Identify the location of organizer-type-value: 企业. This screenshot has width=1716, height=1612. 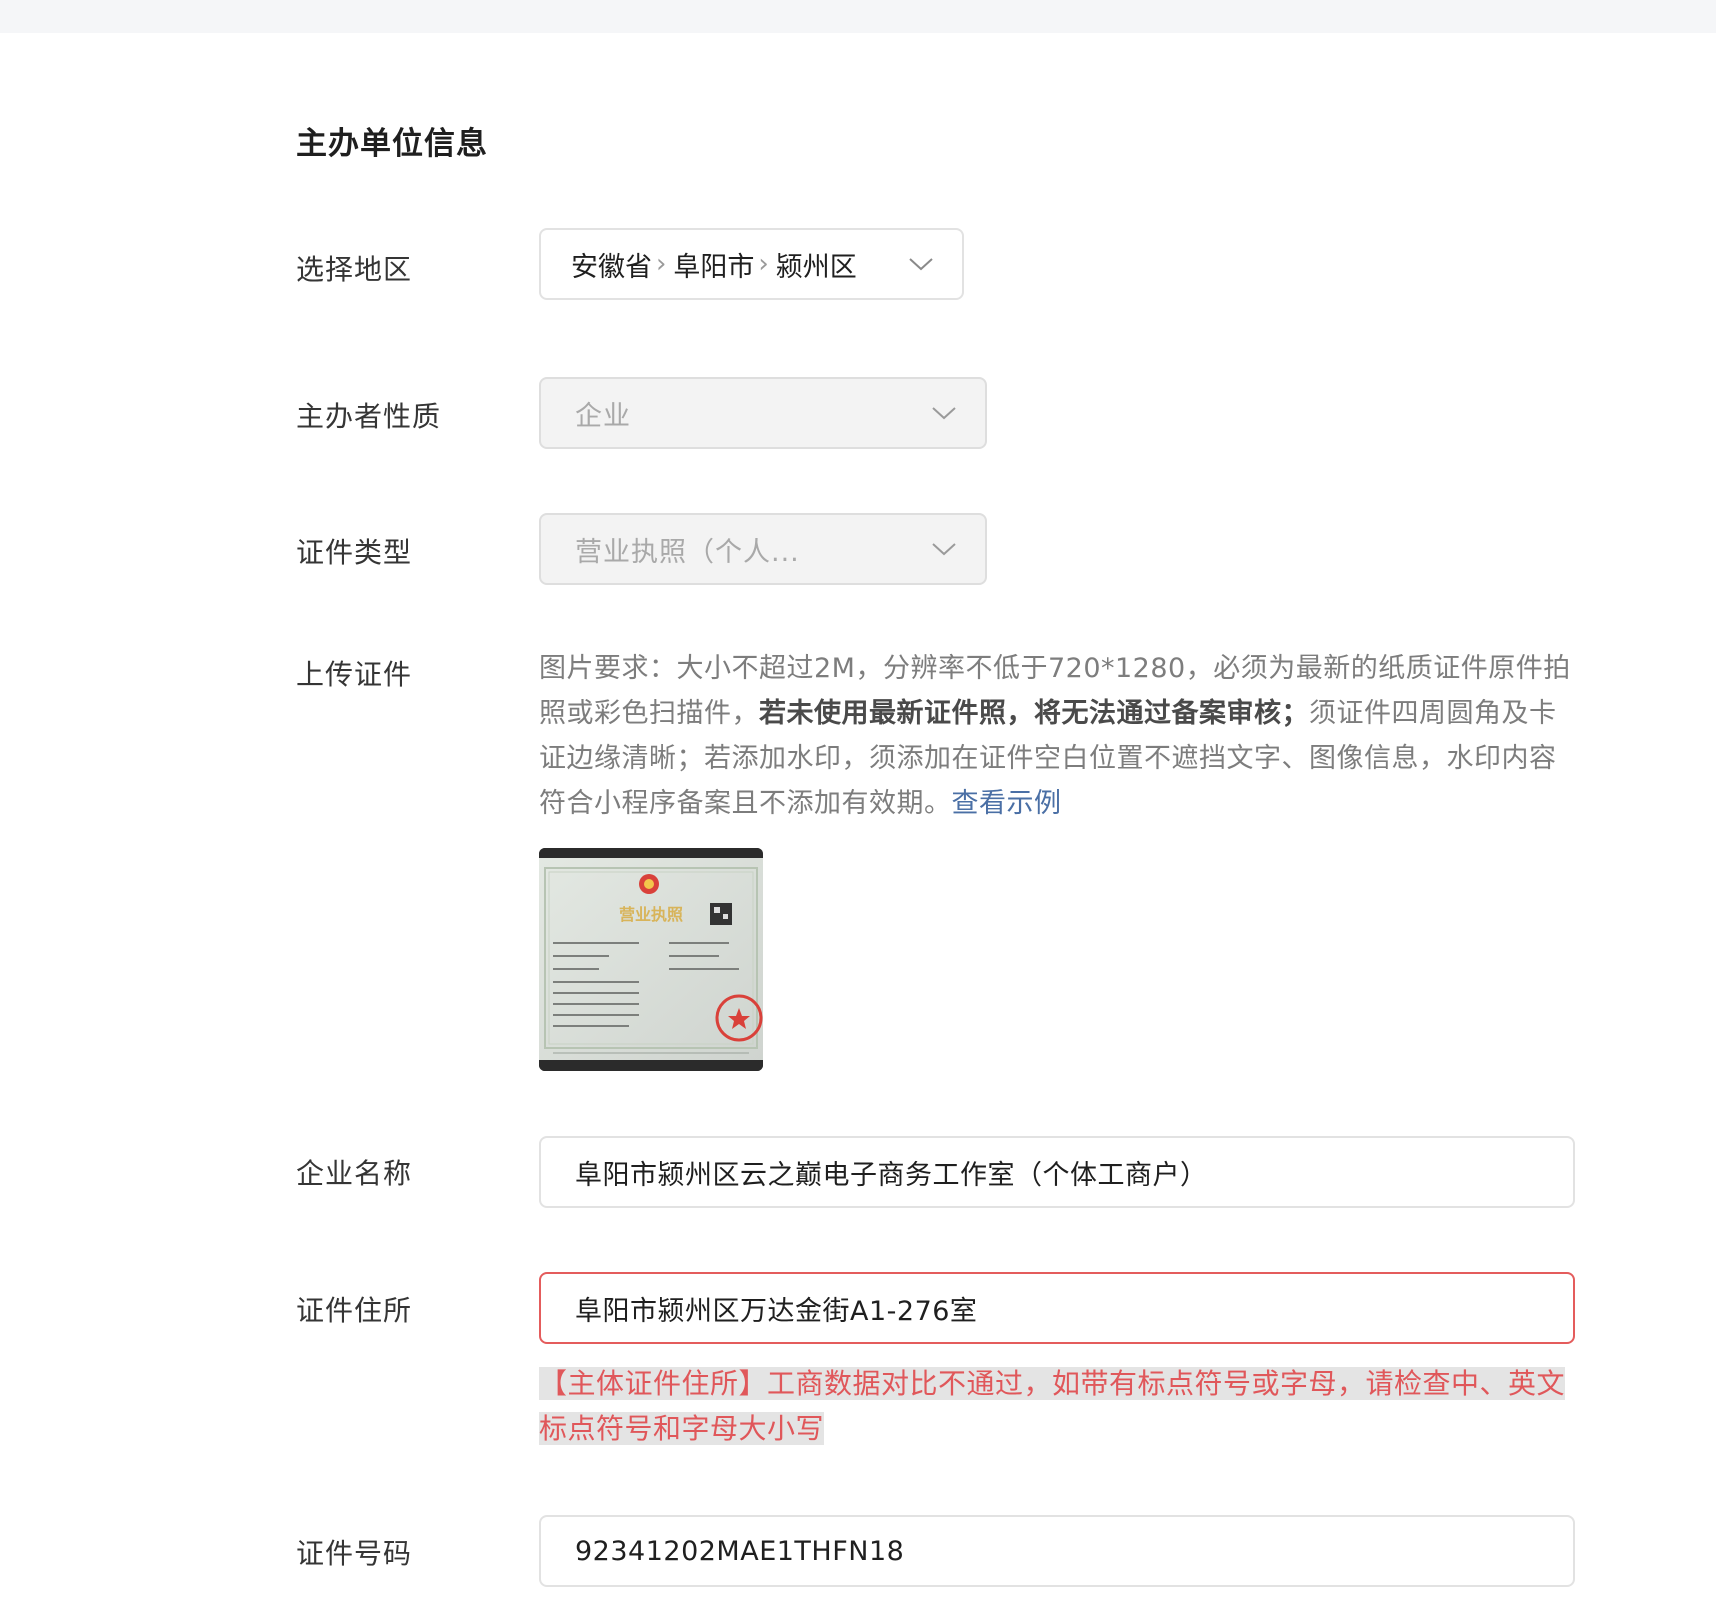
(603, 416).